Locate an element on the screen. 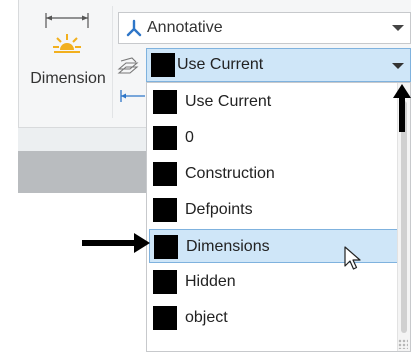 This screenshot has width=411, height=352. dimension-label: Dimension is located at coordinates (68, 78).